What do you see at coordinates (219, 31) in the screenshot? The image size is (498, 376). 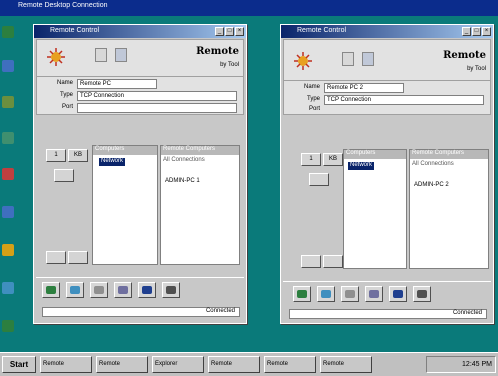 I see `left-minimize-button: _` at bounding box center [219, 31].